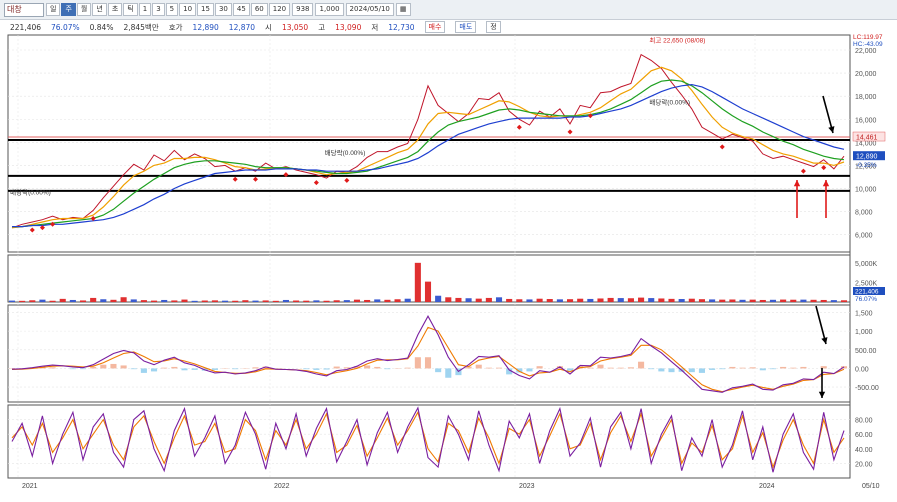 This screenshot has width=897, height=502. Describe the element at coordinates (864, 464) in the screenshot. I see `stoch-tick-label: 20.00` at that location.